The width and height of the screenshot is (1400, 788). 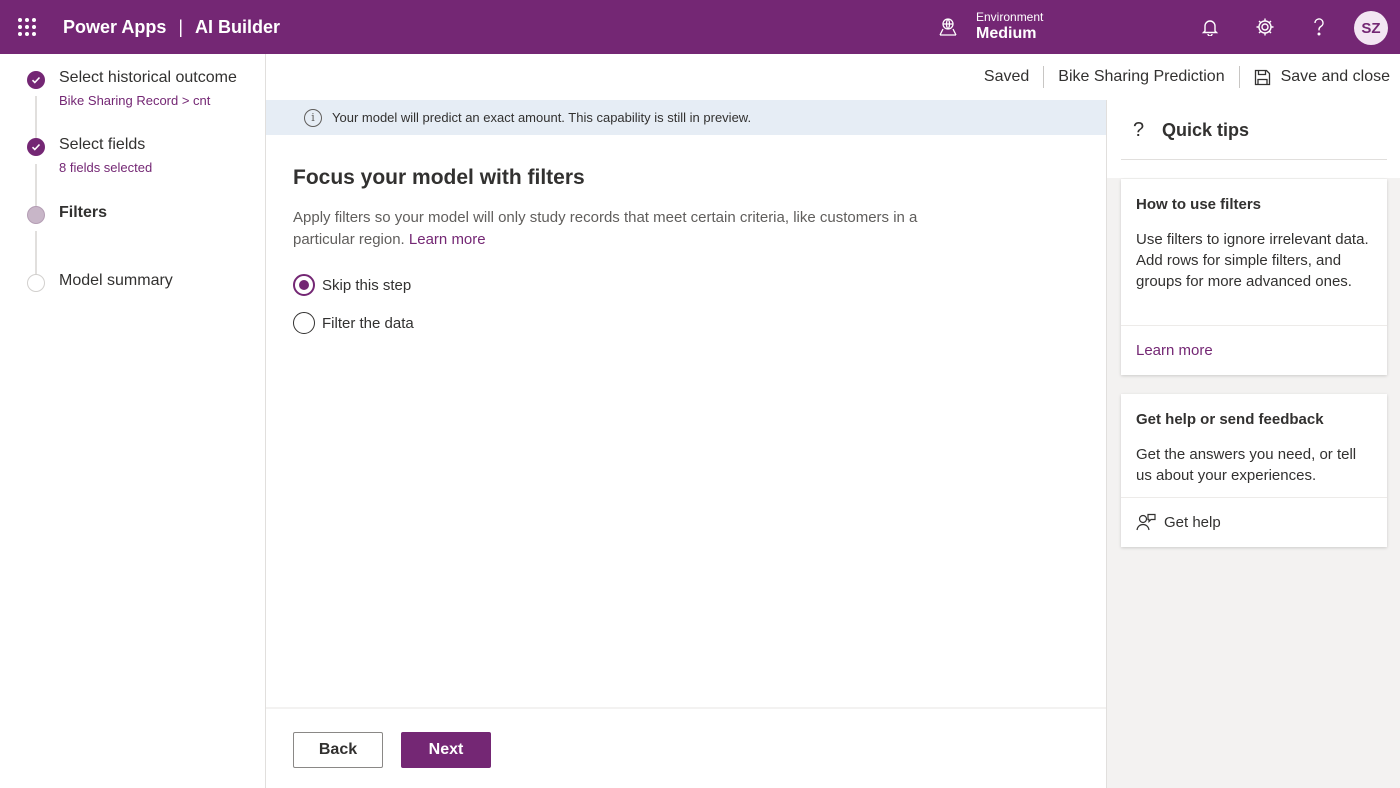 What do you see at coordinates (313, 117) in the screenshot?
I see `info-icon: i` at bounding box center [313, 117].